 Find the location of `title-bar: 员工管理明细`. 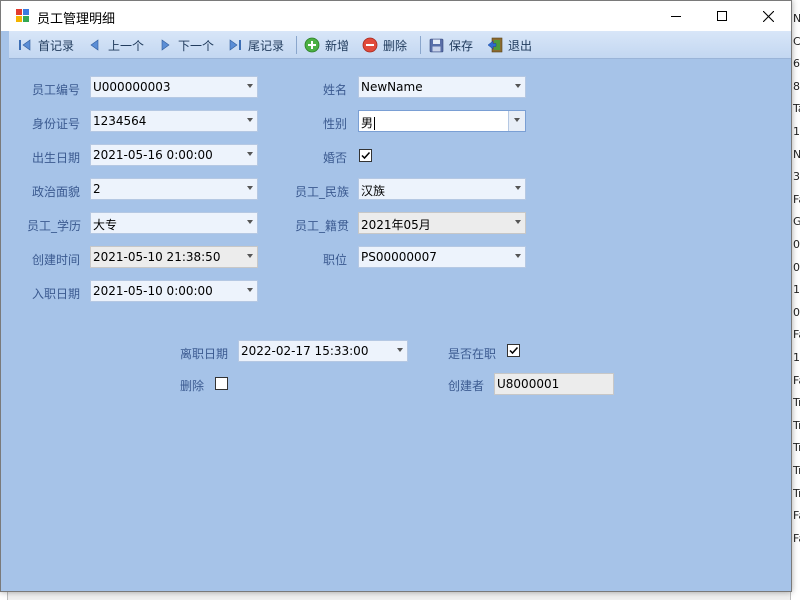

title-bar: 员工管理明细 is located at coordinates (396, 16).